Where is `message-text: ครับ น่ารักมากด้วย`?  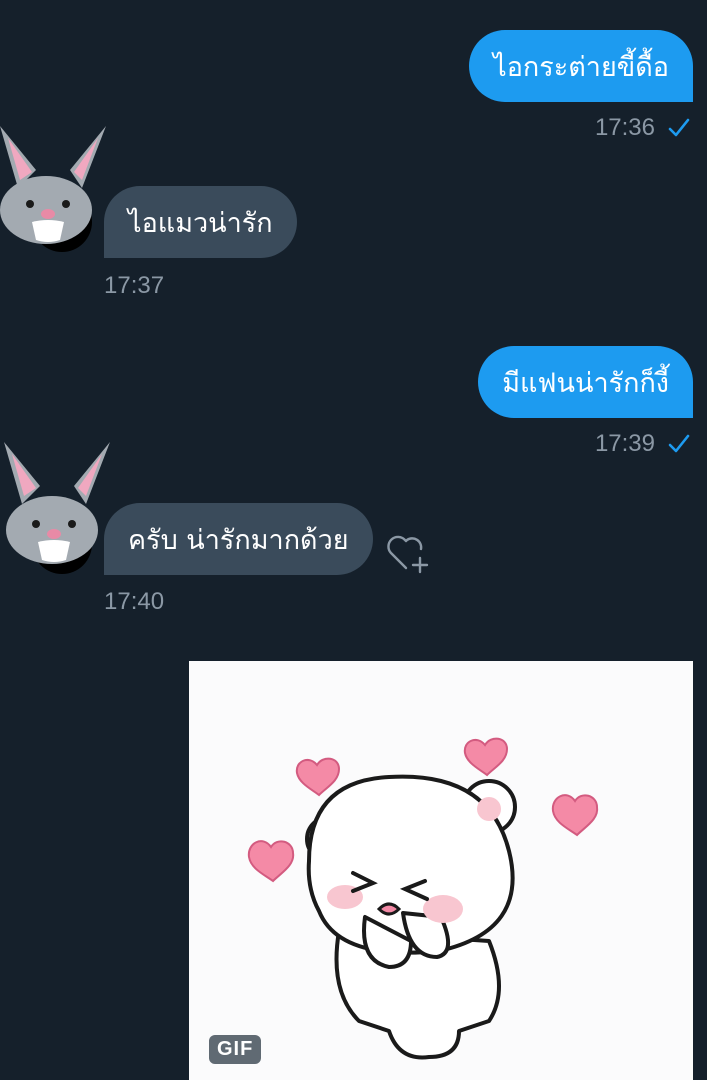
message-text: ครับ น่ารักมากด้วย is located at coordinates (238, 540).